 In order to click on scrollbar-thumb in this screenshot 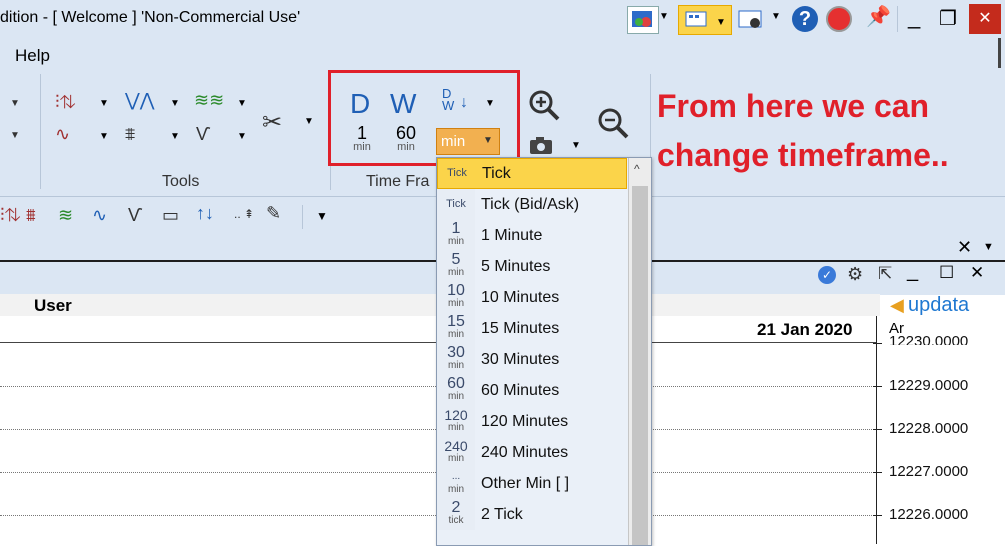, I will do `click(640, 365)`.